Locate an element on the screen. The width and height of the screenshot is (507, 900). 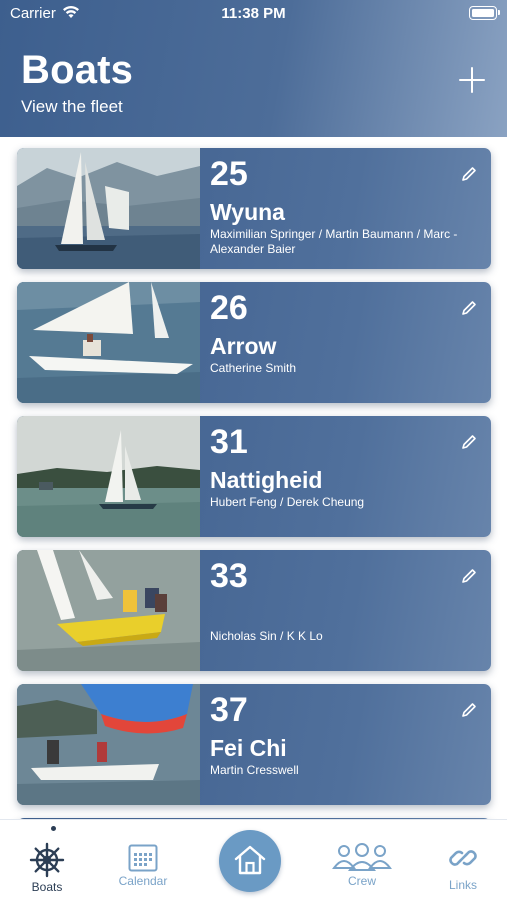
home-icon is located at coordinates (250, 860).